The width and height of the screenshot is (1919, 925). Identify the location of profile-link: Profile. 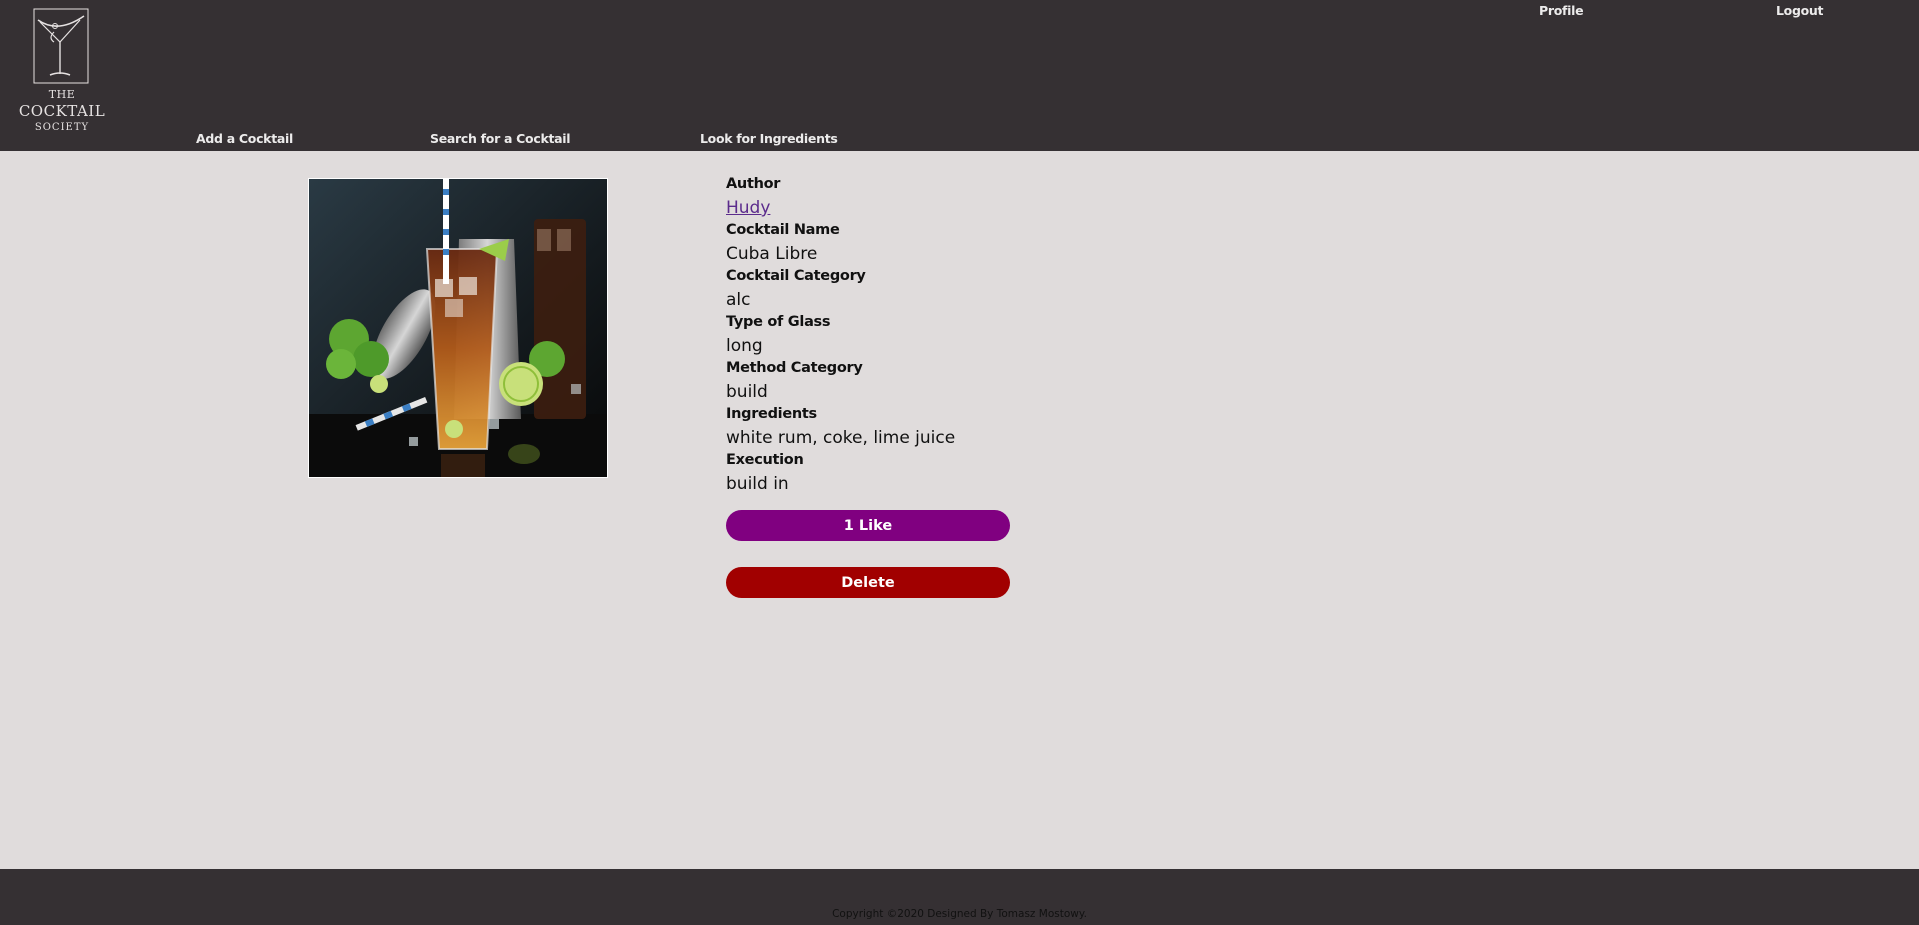
(1561, 10).